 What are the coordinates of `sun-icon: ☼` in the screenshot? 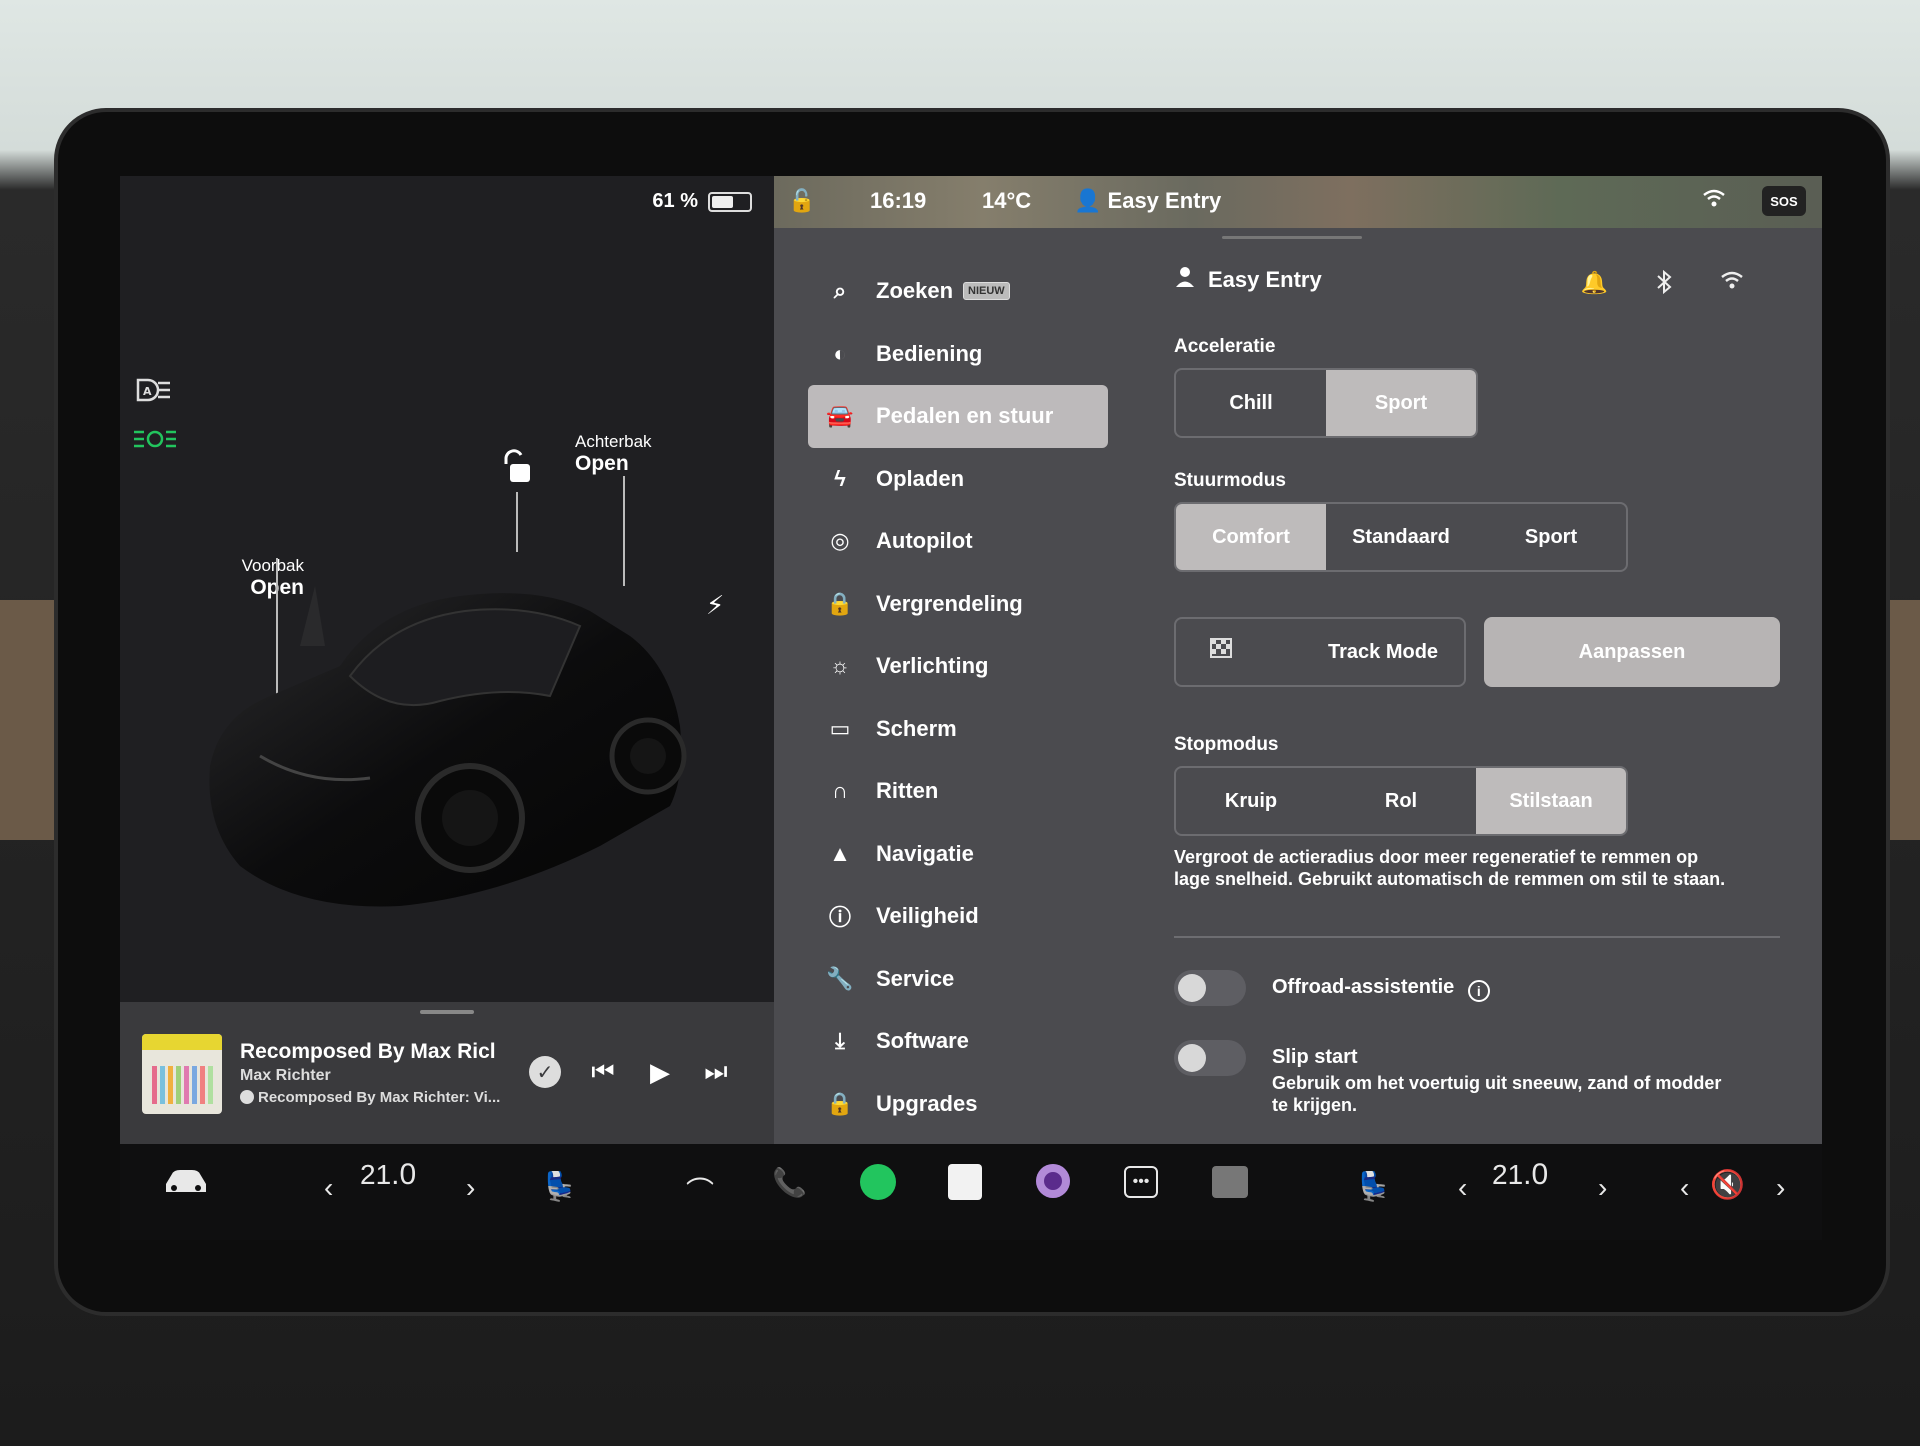 It's located at (840, 666).